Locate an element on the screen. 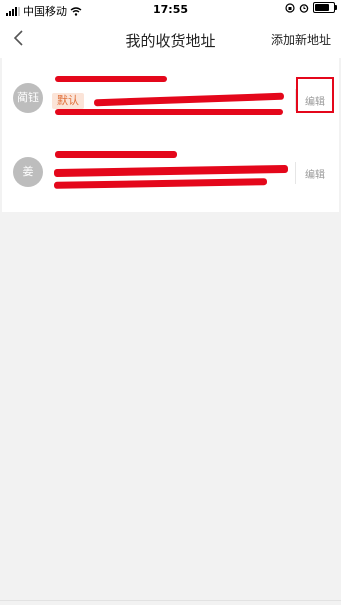 The width and height of the screenshot is (341, 605). address-item: 蔺钰 默认 is located at coordinates (170, 96).